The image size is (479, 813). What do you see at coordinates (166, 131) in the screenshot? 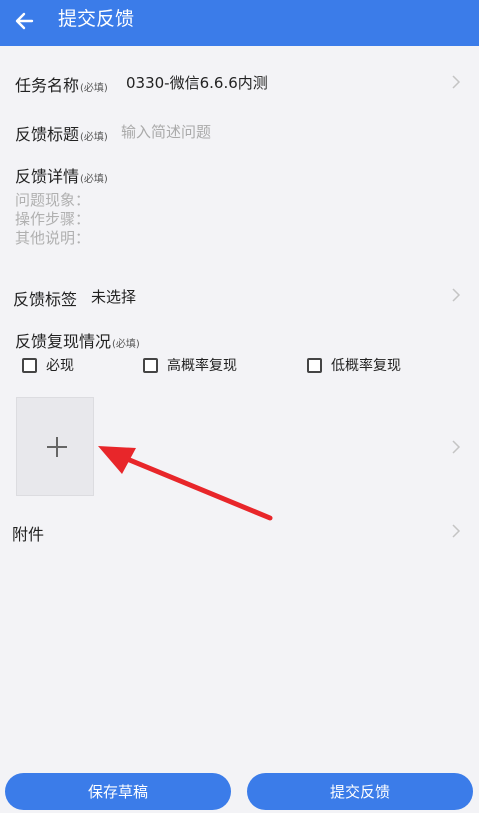
I see `feedback-title-input: 输入简述问题` at bounding box center [166, 131].